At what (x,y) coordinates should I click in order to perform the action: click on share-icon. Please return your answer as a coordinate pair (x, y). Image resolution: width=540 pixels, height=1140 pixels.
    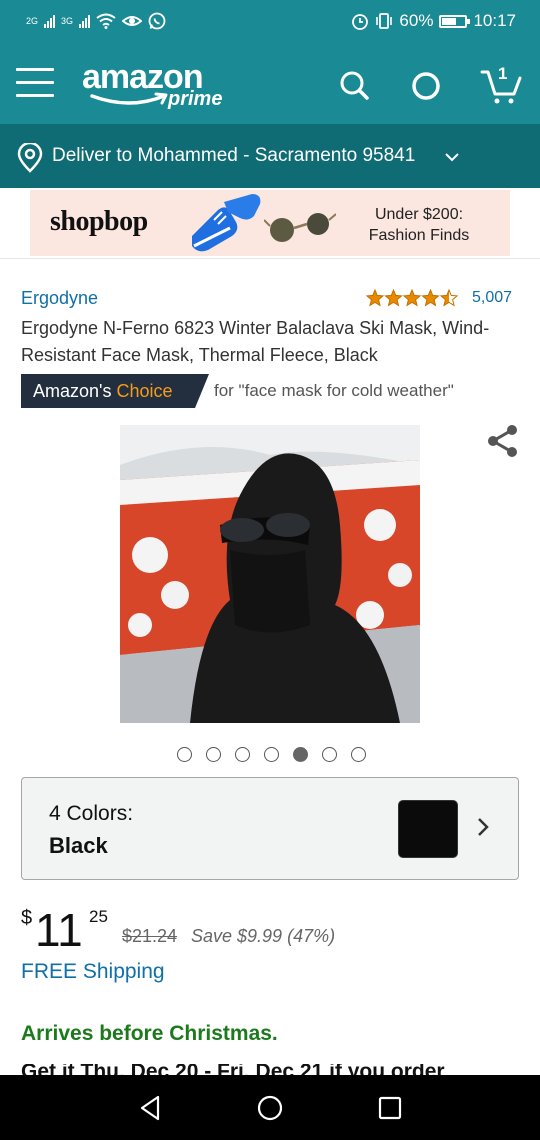
    Looking at the image, I should click on (503, 441).